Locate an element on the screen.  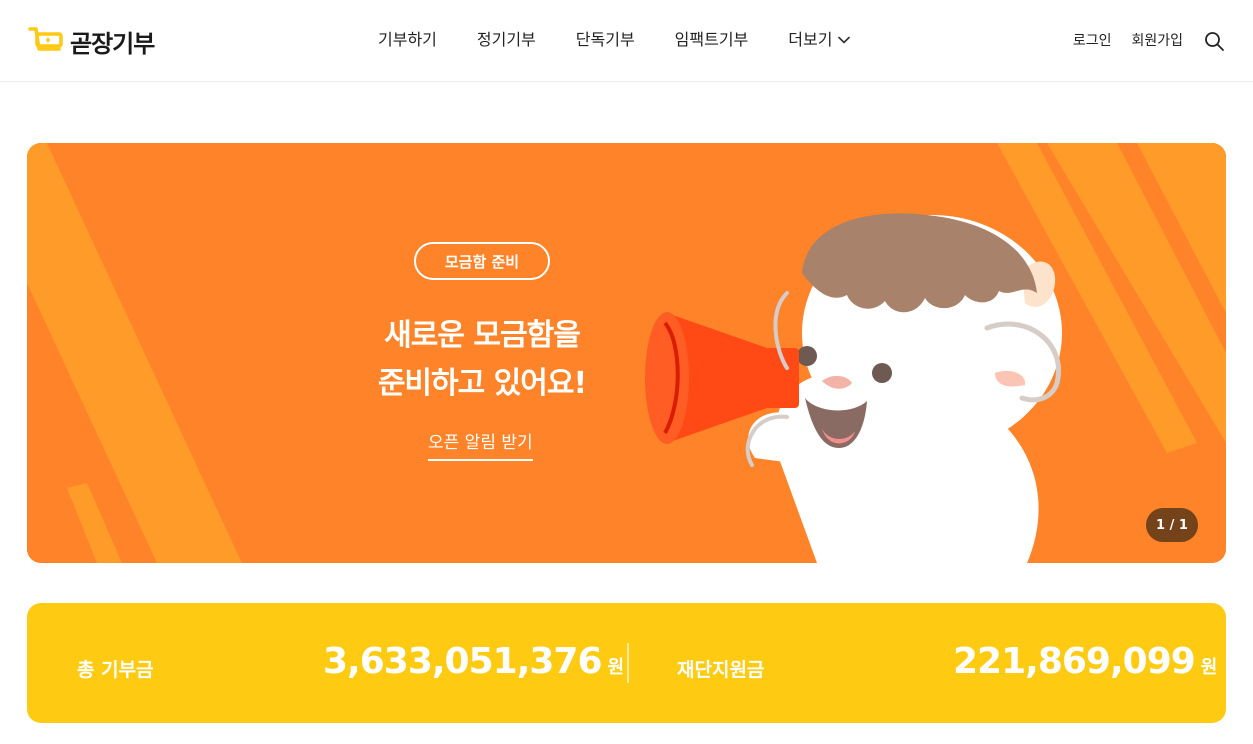
banner-headline-line2: 준비하고 있어요! is located at coordinates (482, 383).